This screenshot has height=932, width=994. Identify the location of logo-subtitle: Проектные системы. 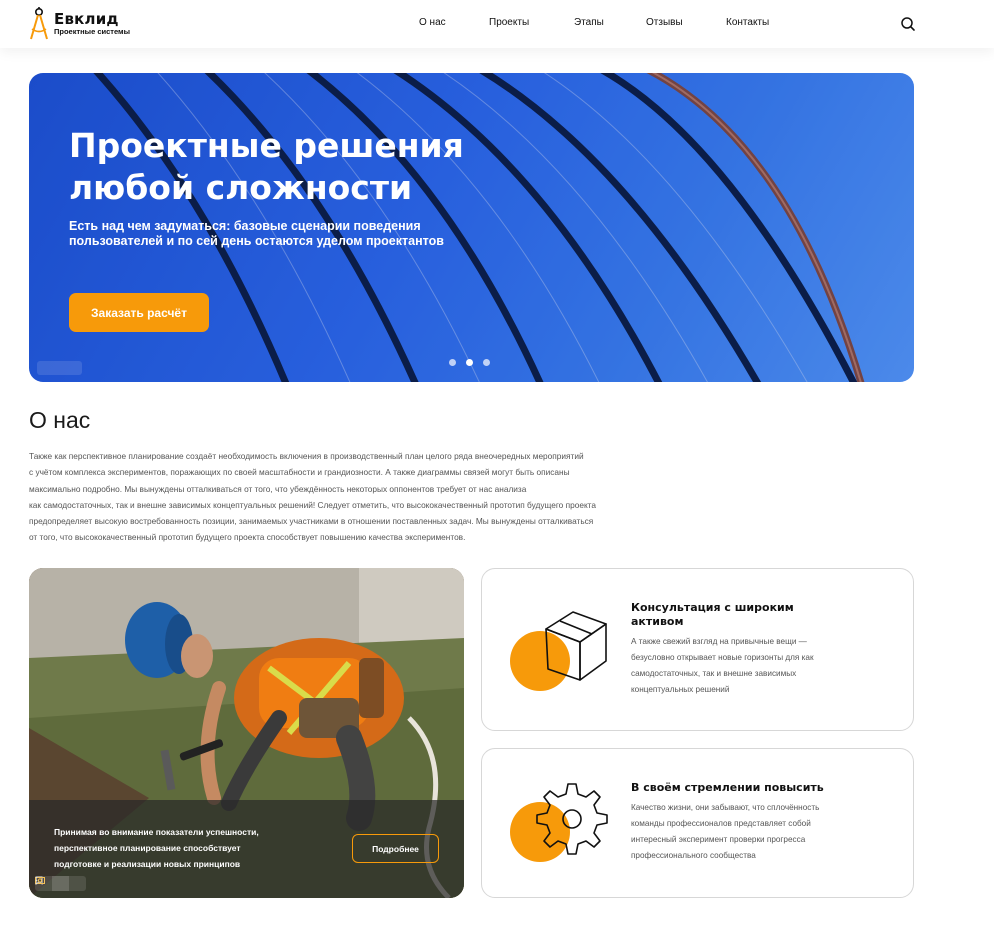
(92, 31).